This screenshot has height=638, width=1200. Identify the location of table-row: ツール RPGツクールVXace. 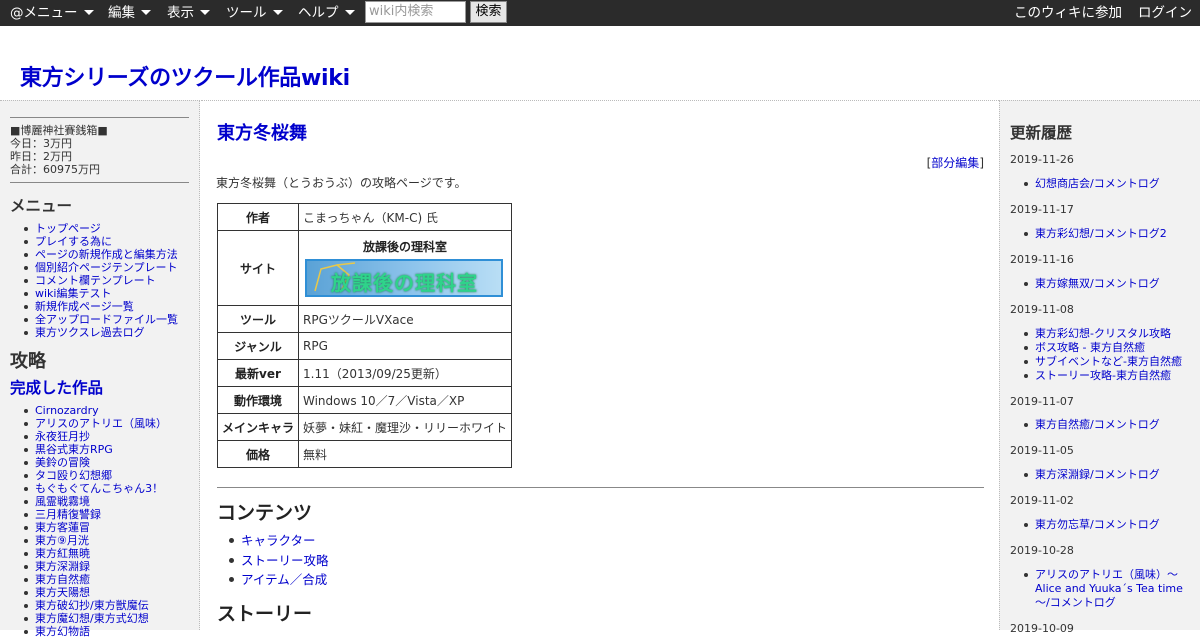
(364, 319).